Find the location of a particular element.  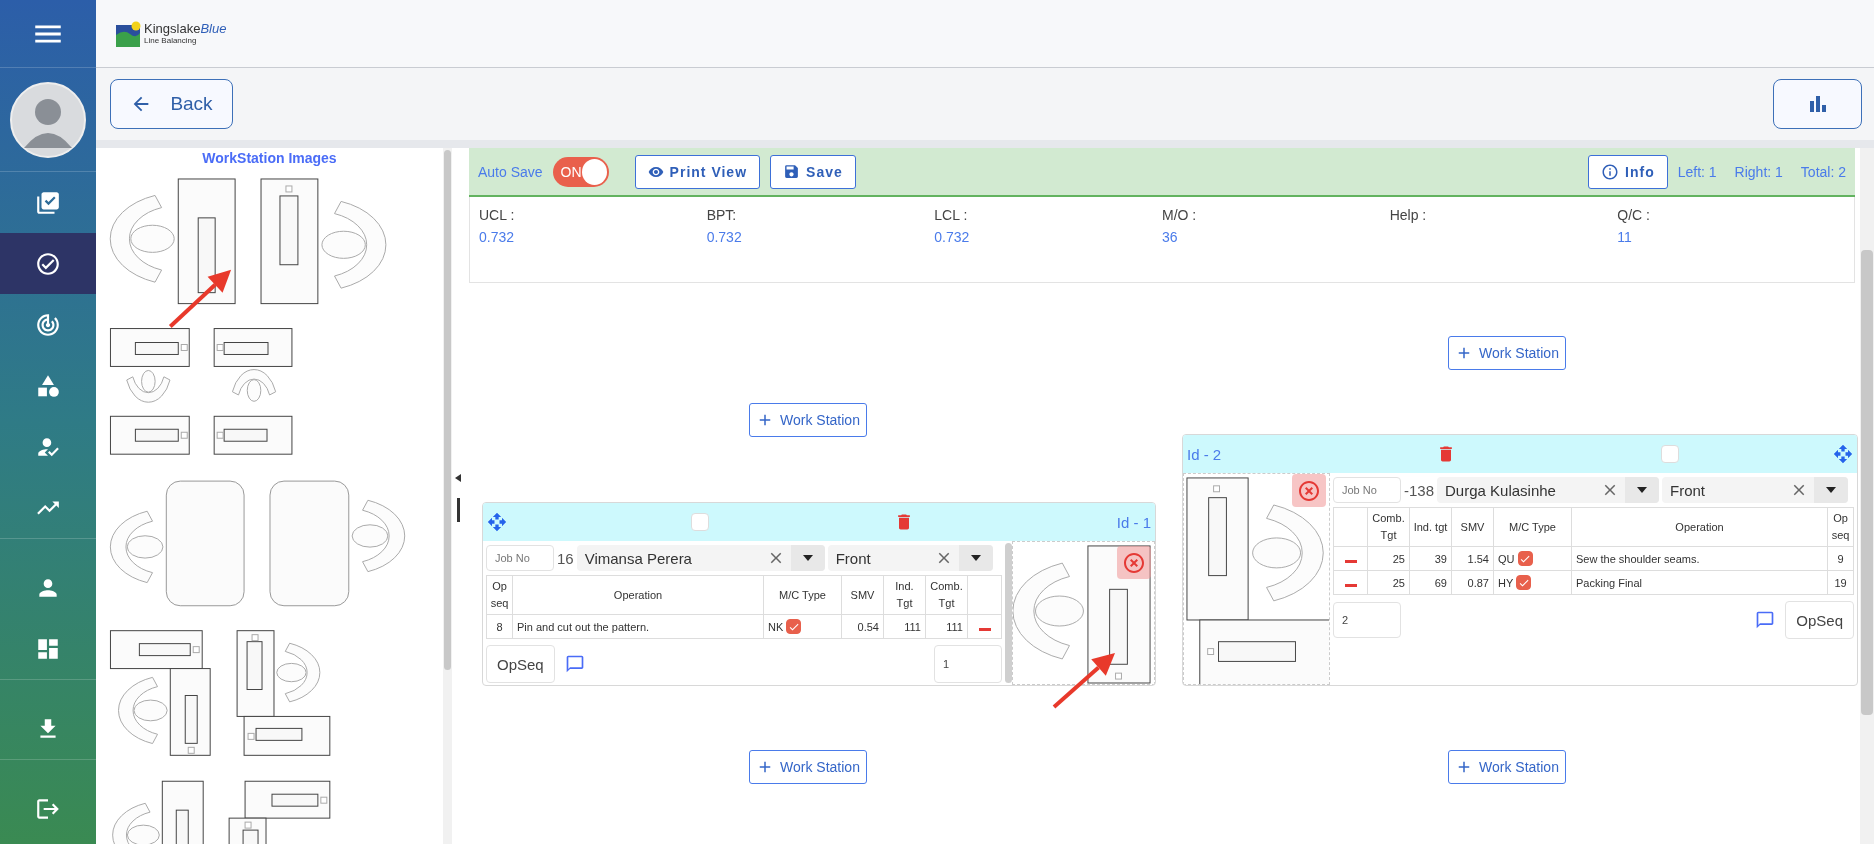

chart-button is located at coordinates (1817, 104).